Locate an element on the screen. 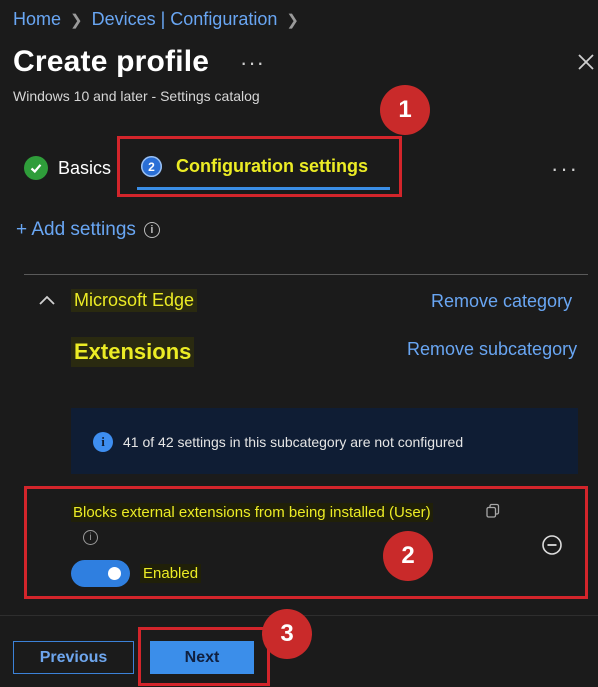  remove-subcategory-link: Remove subcategory is located at coordinates (492, 349).